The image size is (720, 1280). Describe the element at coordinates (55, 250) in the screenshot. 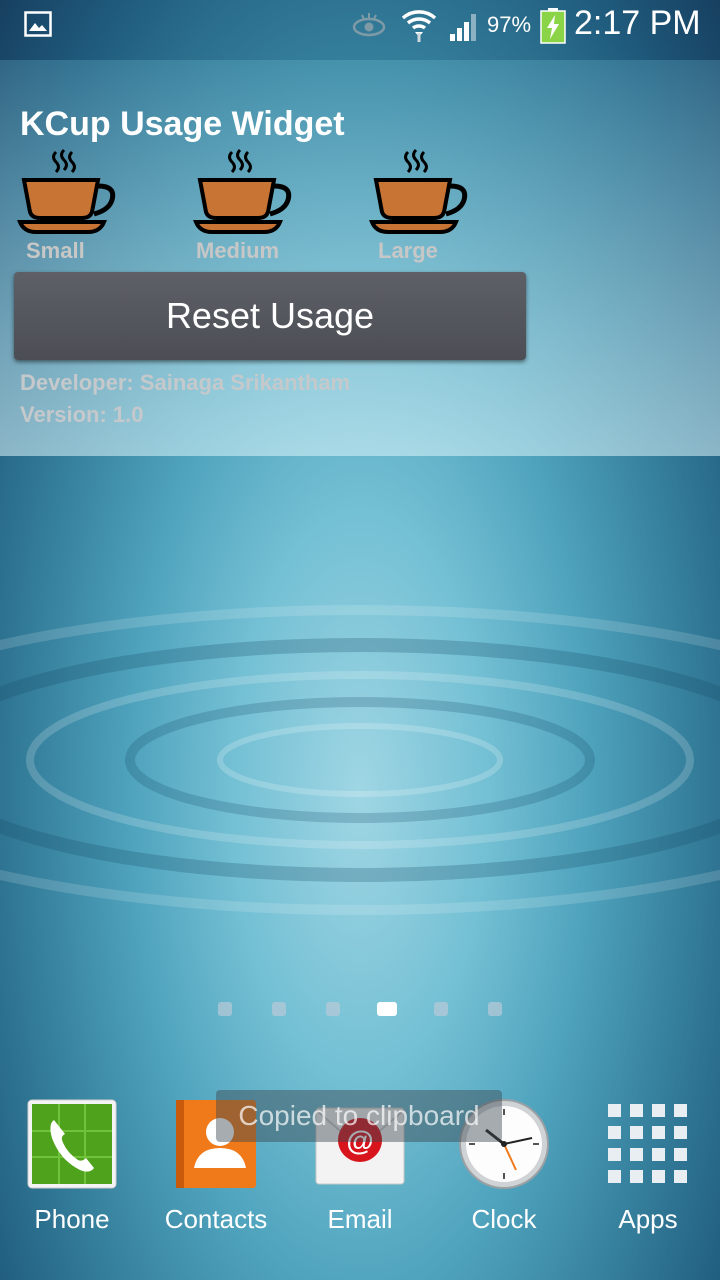

I see `cup-label-small: Small` at that location.